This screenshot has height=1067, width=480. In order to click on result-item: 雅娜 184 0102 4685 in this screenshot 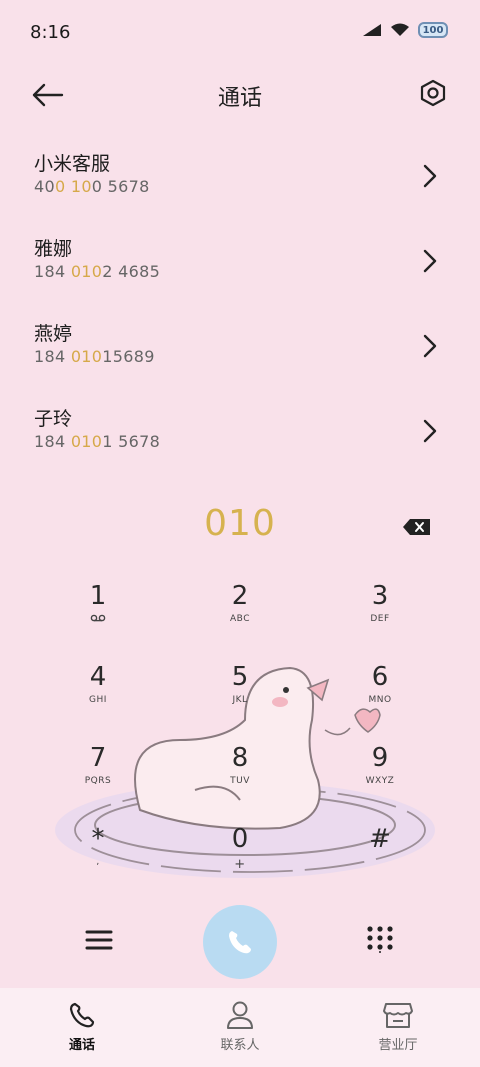, I will do `click(240, 262)`.